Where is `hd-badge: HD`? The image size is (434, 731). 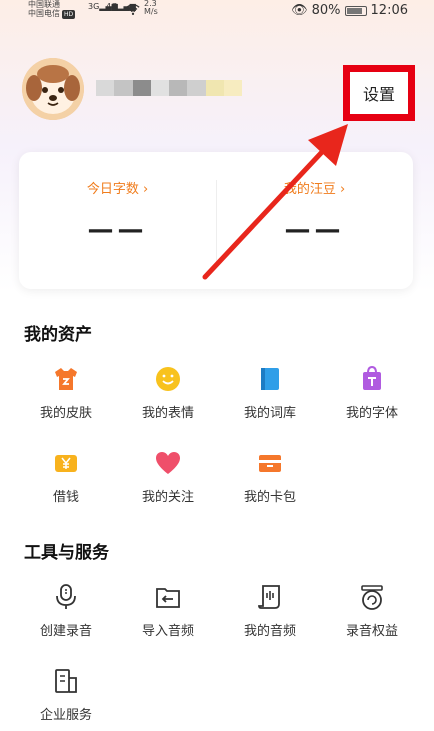 hd-badge: HD is located at coordinates (69, 14).